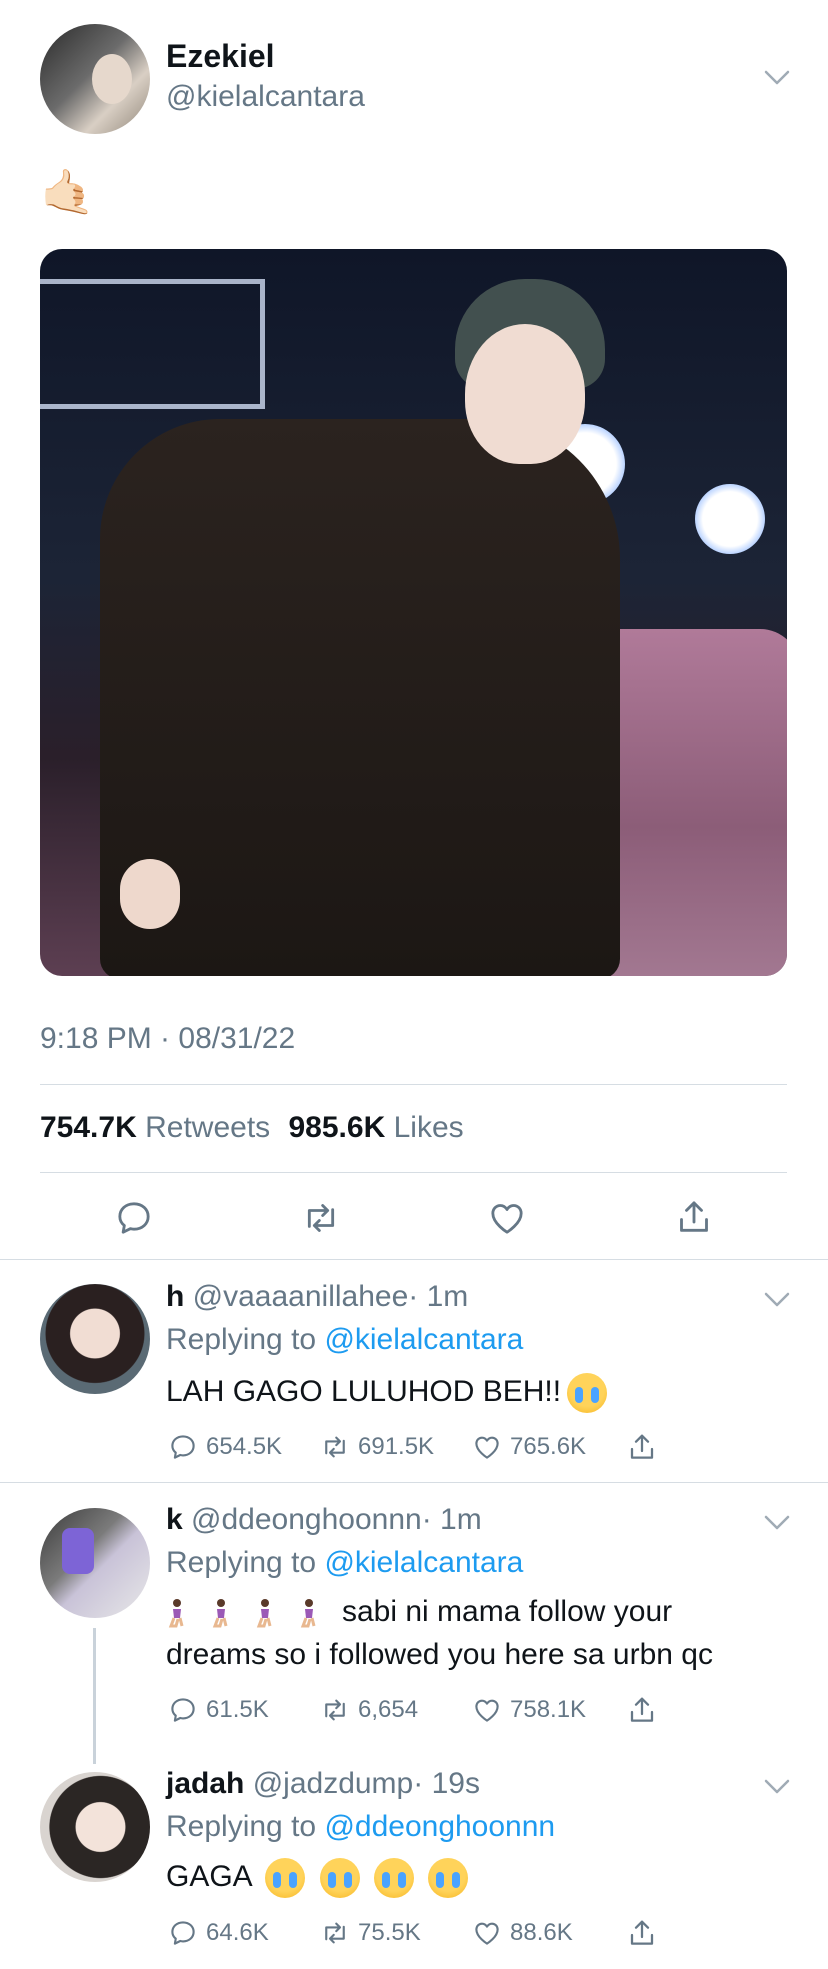  I want to click on reply-handle: @jadzdump, so click(333, 1783).